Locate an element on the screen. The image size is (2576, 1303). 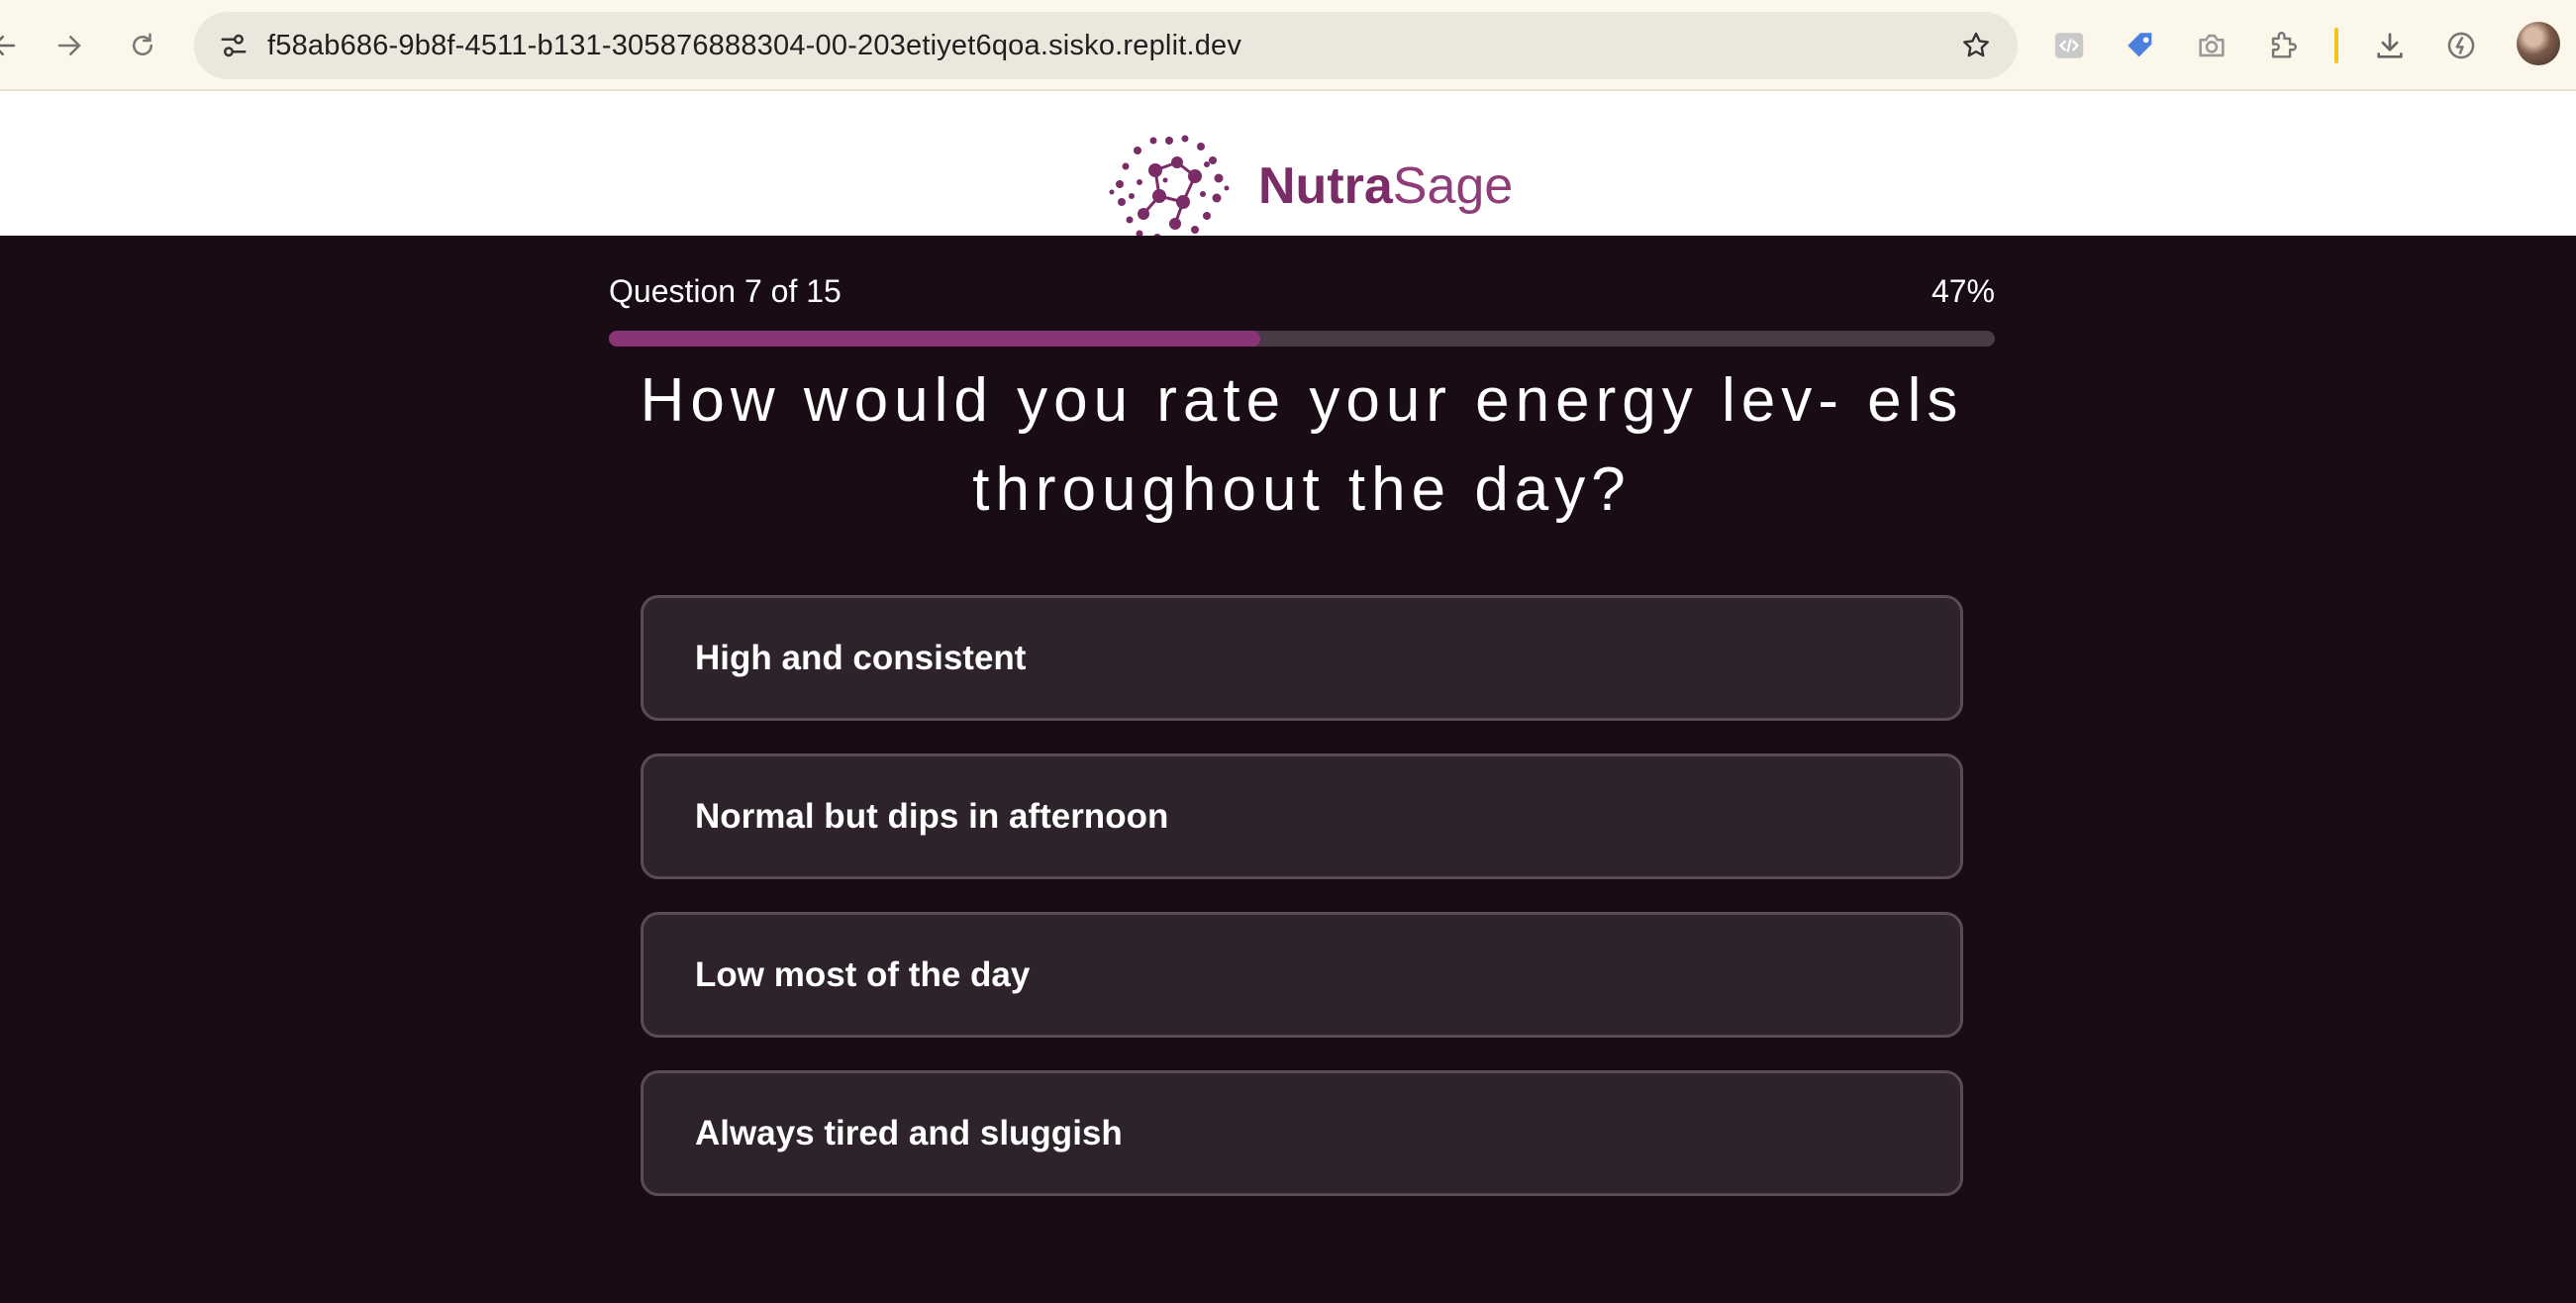
toolbar-divider is located at coordinates (2336, 45).